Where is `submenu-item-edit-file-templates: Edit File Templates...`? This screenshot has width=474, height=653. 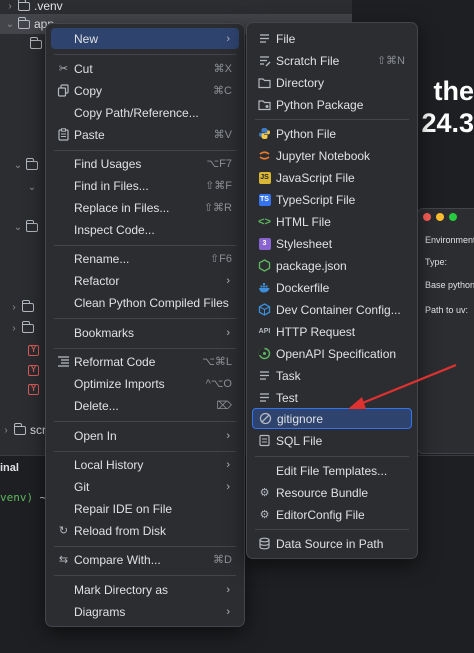 submenu-item-edit-file-templates: Edit File Templates... is located at coordinates (332, 470).